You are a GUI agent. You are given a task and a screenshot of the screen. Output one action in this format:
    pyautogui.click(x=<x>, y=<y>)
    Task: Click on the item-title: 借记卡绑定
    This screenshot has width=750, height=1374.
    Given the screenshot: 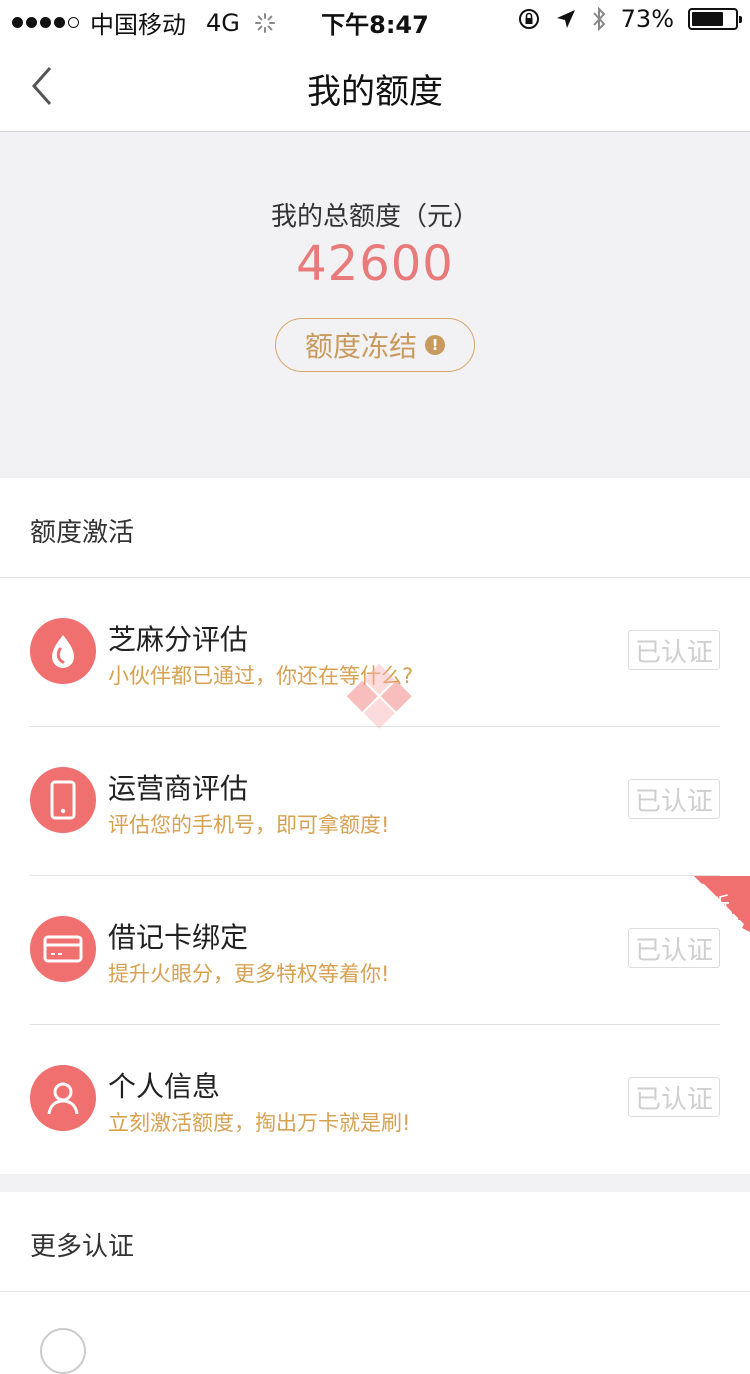 What is the action you would take?
    pyautogui.click(x=178, y=937)
    